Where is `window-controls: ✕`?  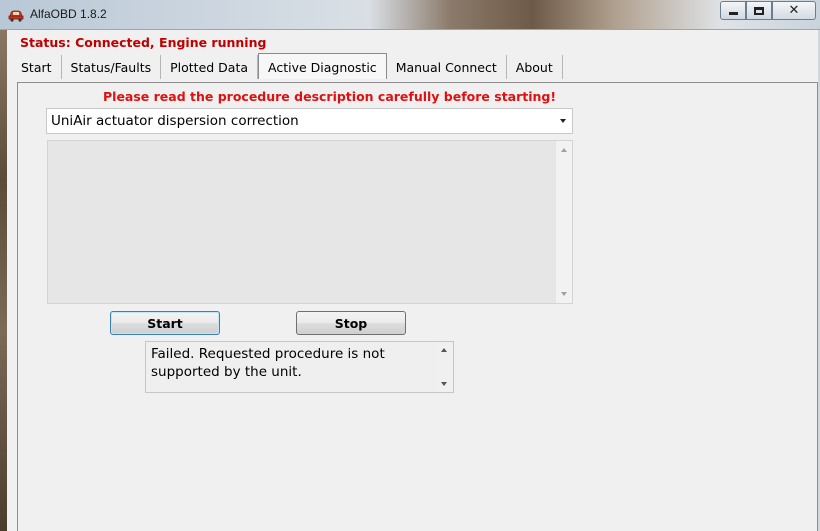 window-controls: ✕ is located at coordinates (768, 11).